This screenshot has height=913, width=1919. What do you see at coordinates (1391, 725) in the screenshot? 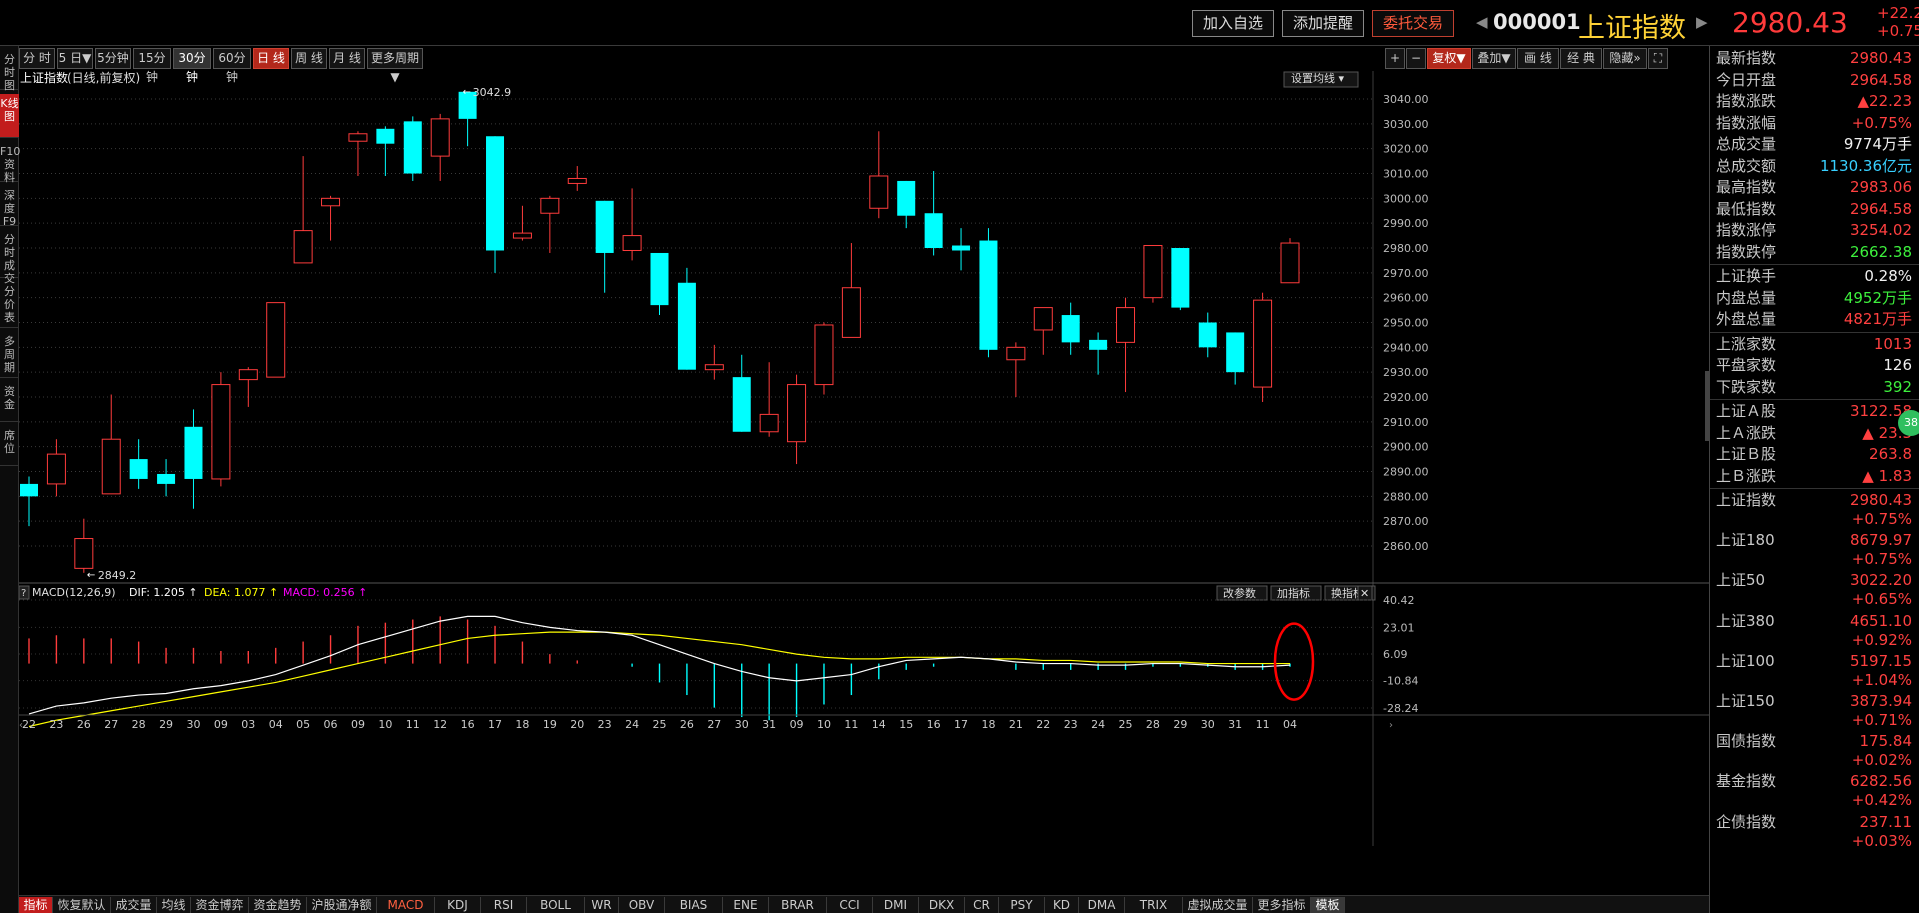
I see `scroll-right-icon: ›` at bounding box center [1391, 725].